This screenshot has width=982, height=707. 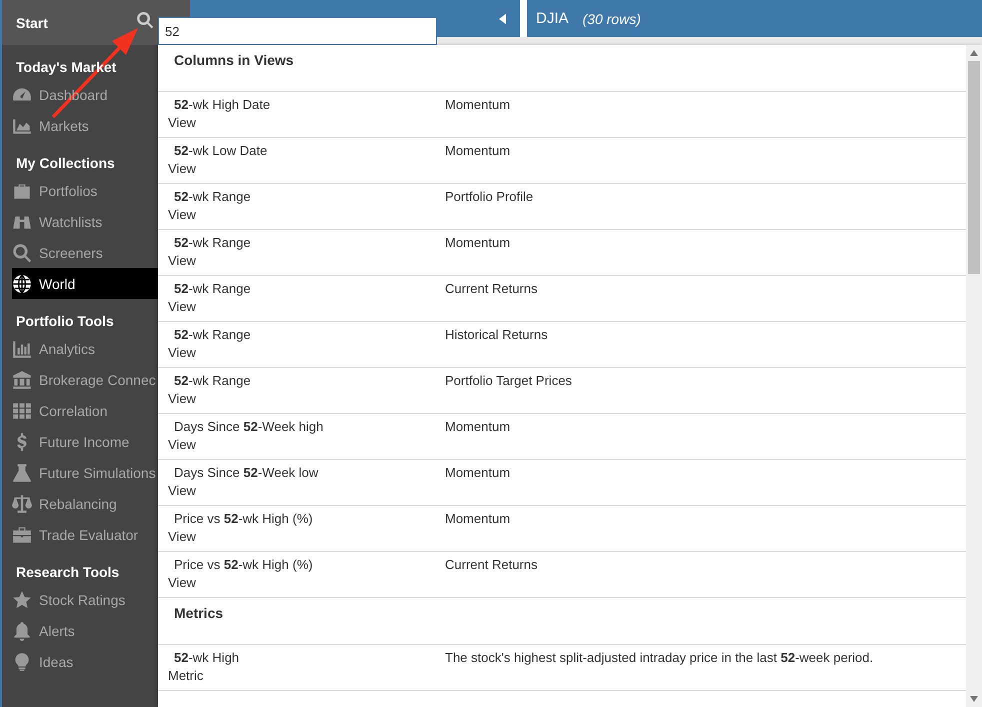 I want to click on nav-item: World, so click(x=85, y=283).